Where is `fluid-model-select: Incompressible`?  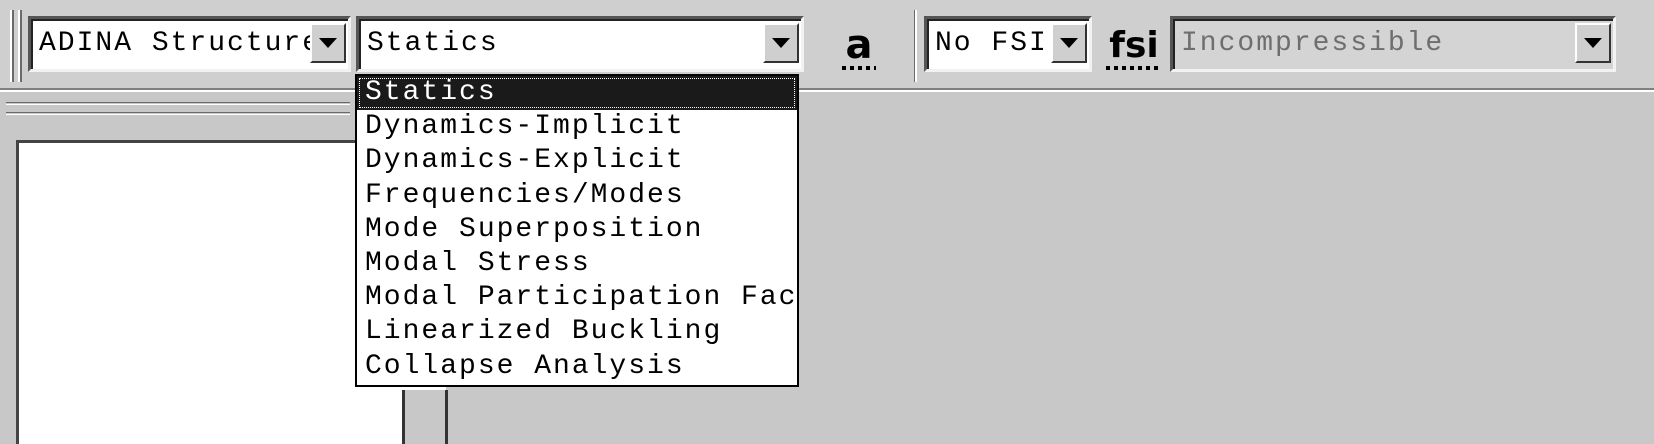
fluid-model-select: Incompressible is located at coordinates (1393, 44).